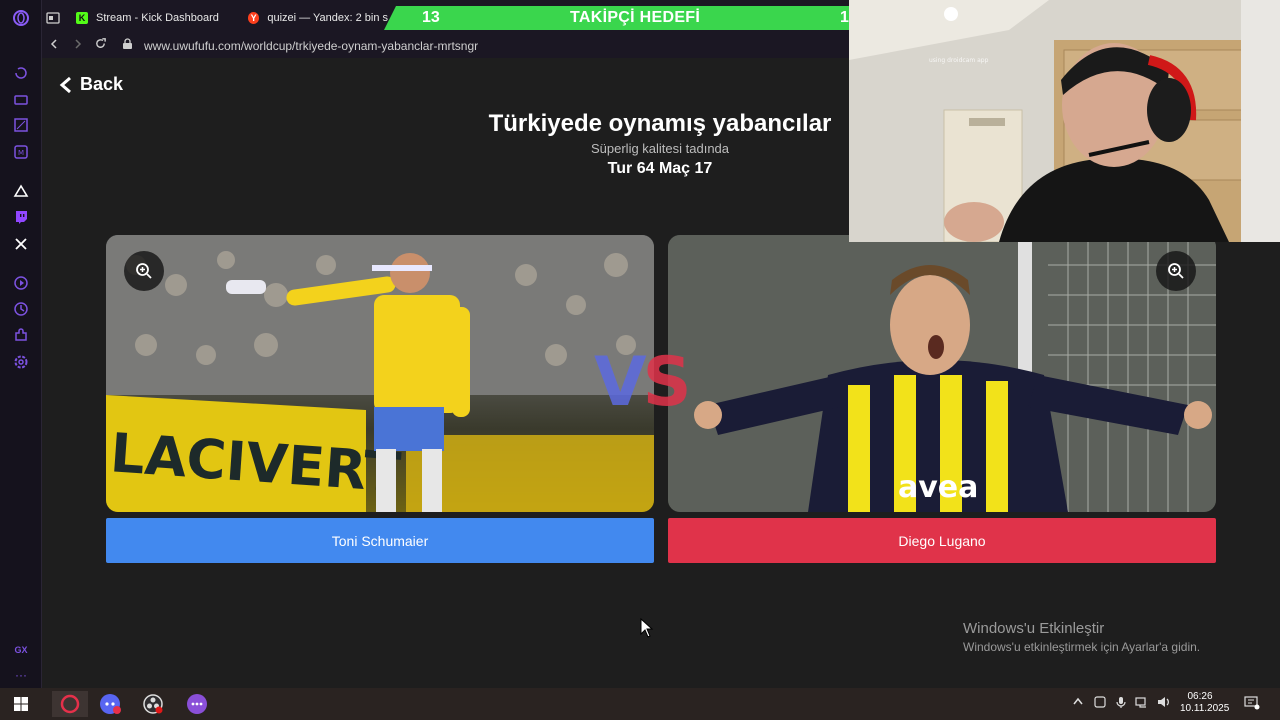  Describe the element at coordinates (1121, 704) in the screenshot. I see `microphone-icon` at that location.